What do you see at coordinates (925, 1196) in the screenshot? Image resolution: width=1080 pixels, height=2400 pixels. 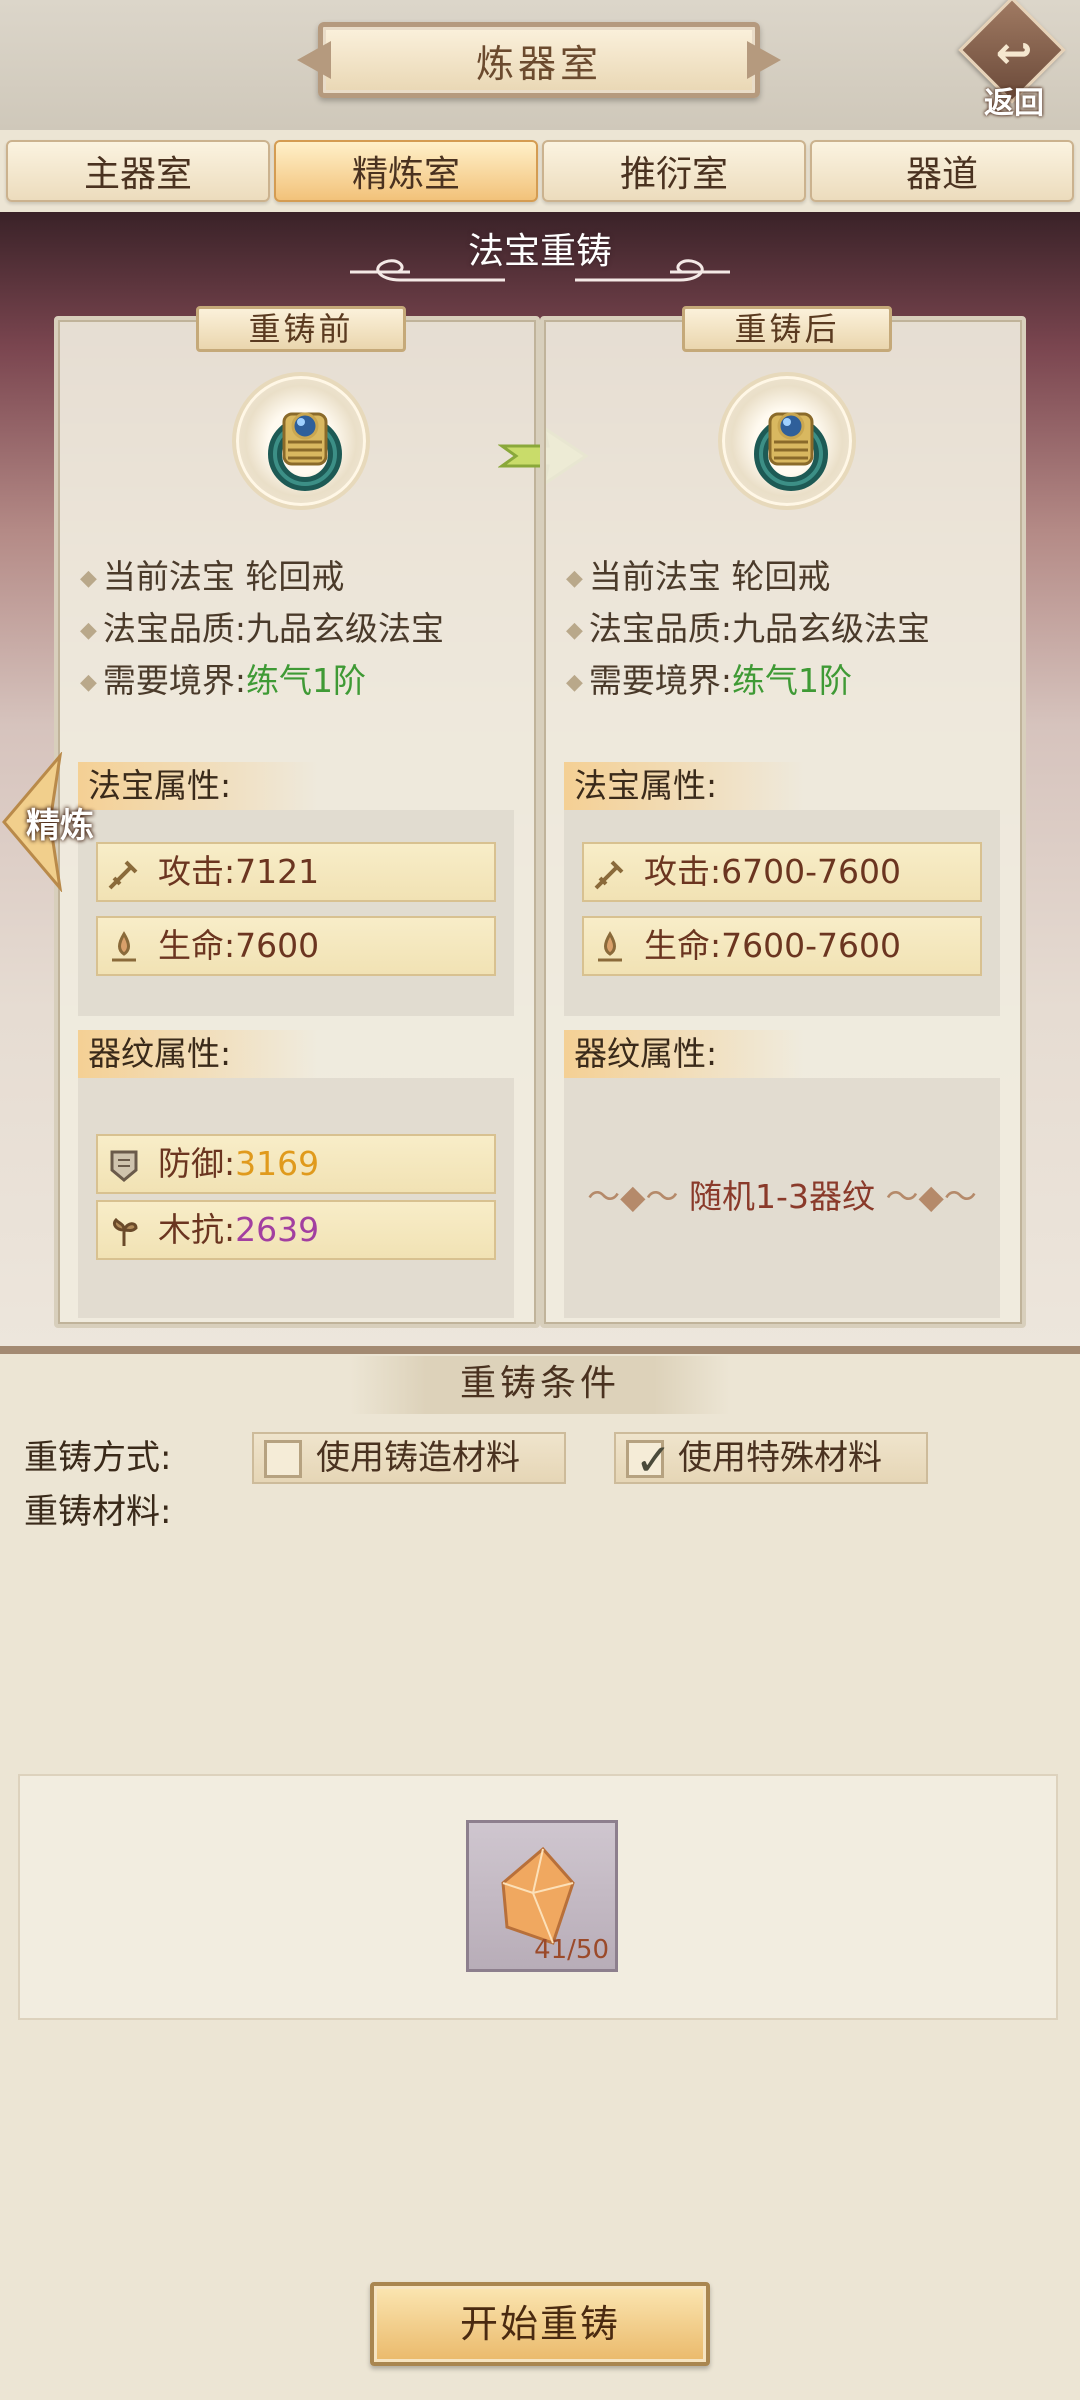 I see `ornament-right-icon: ～◆～` at bounding box center [925, 1196].